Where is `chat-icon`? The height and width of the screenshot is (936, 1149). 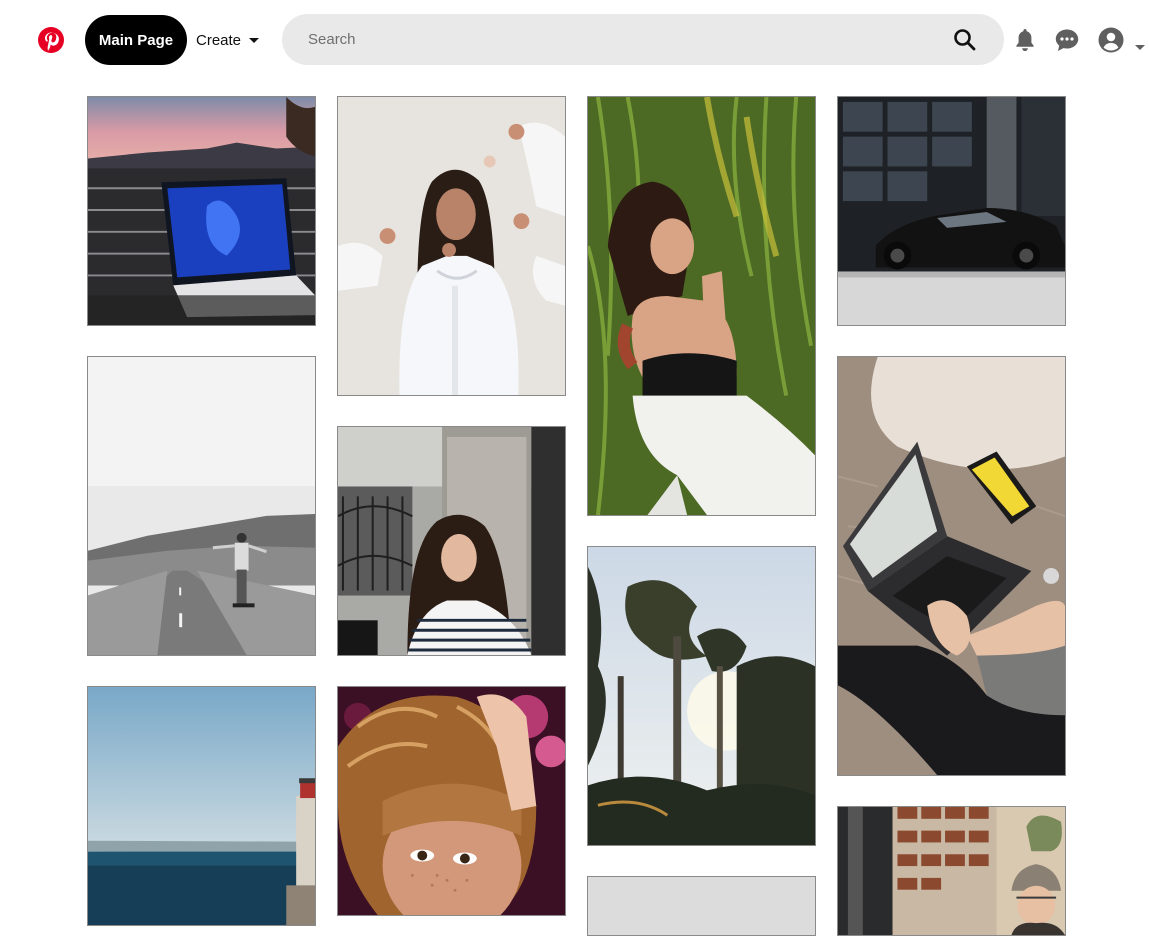 chat-icon is located at coordinates (1067, 40).